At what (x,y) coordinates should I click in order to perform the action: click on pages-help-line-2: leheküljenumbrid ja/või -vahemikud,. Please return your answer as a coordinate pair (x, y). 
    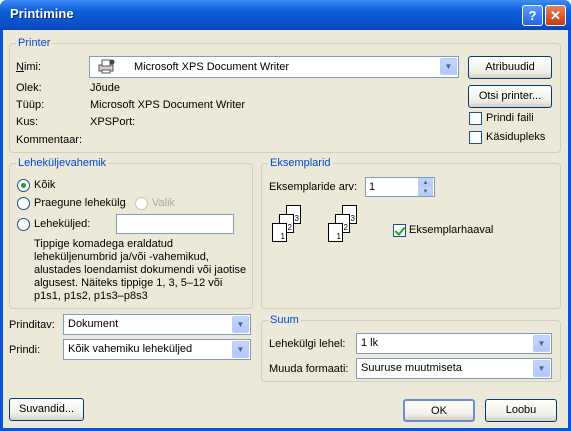
    Looking at the image, I should click on (121, 257).